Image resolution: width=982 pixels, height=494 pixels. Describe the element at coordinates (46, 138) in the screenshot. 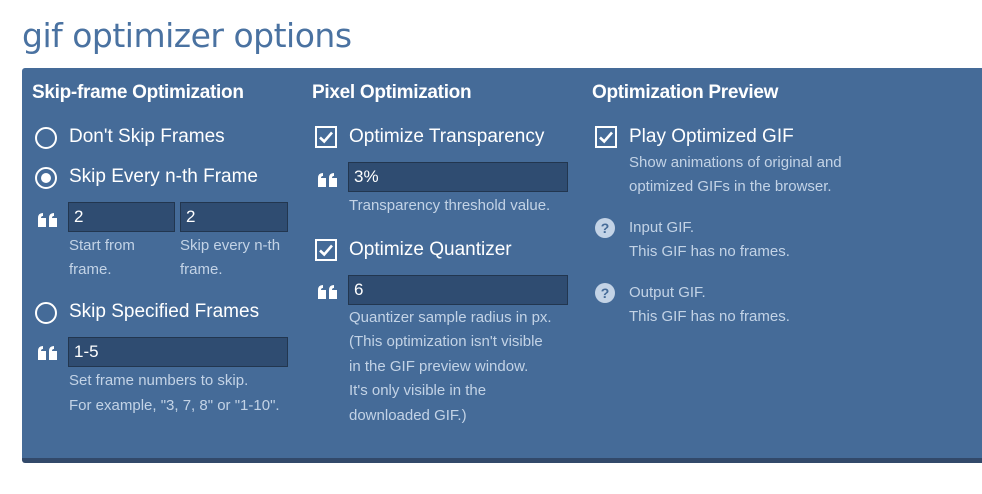

I see `dont-skip-radio` at that location.